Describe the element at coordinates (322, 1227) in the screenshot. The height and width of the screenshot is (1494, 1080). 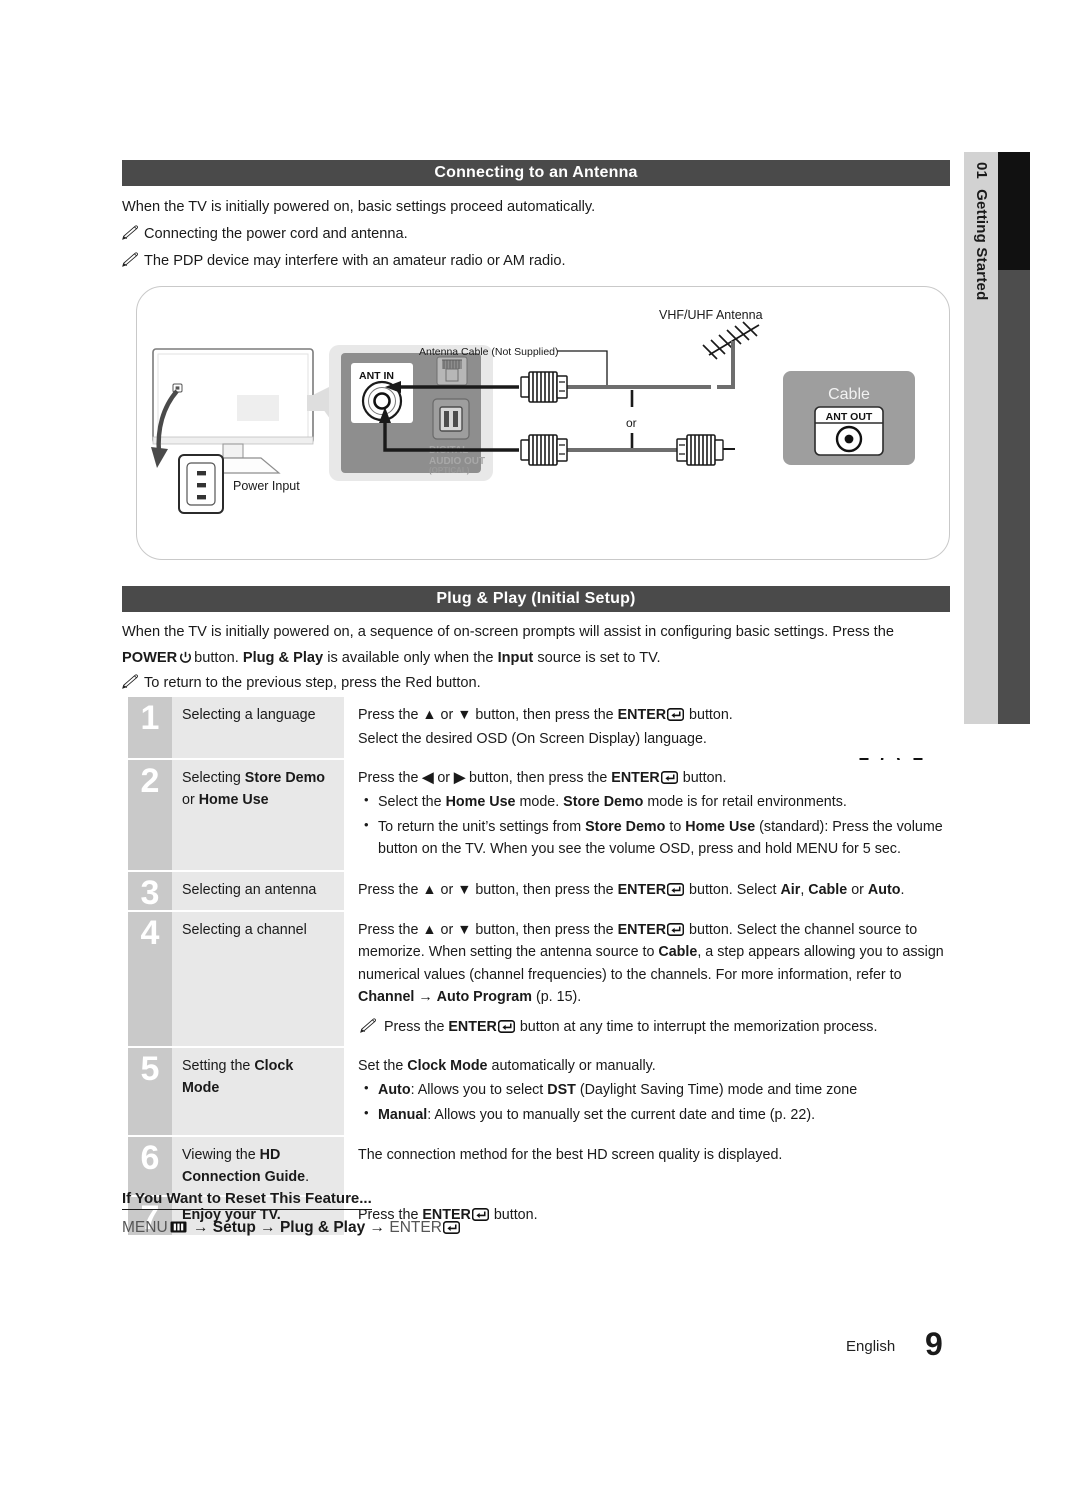
I see `plug-play-word: Plug & Play` at that location.